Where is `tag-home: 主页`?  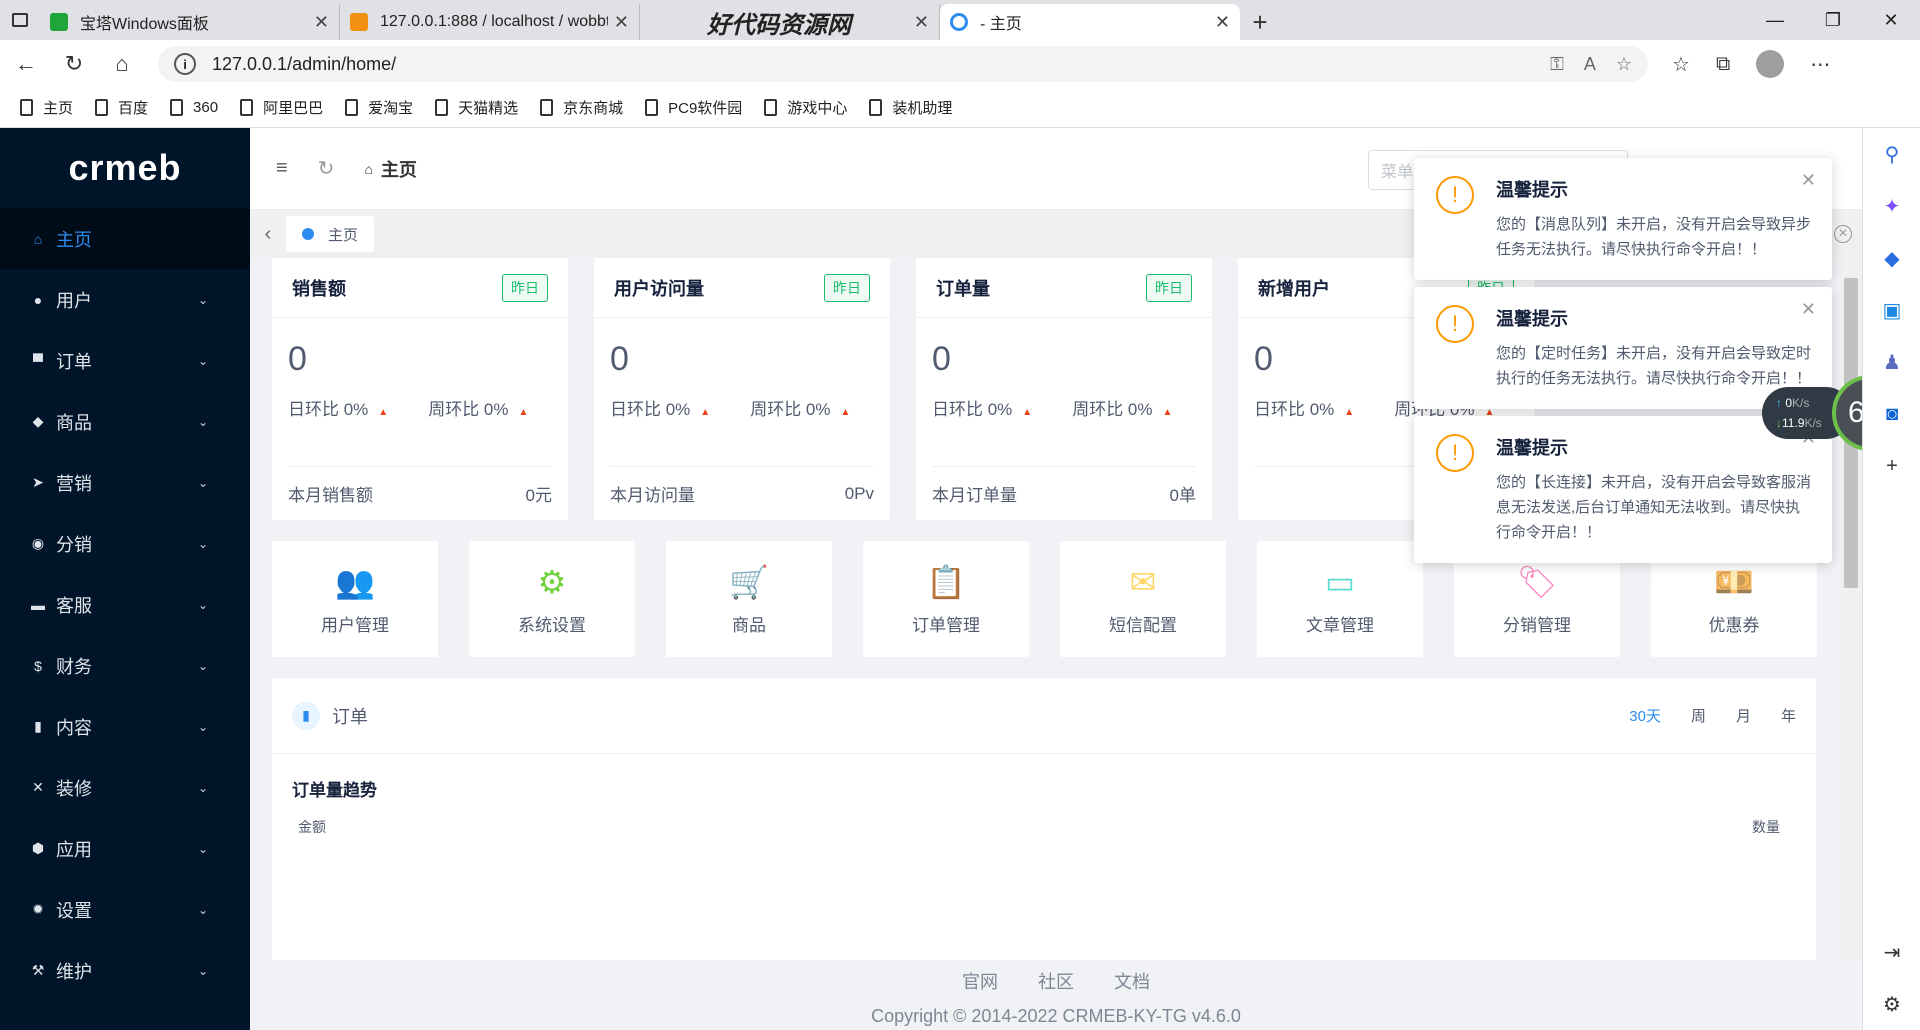
tag-home: 主页 is located at coordinates (330, 234).